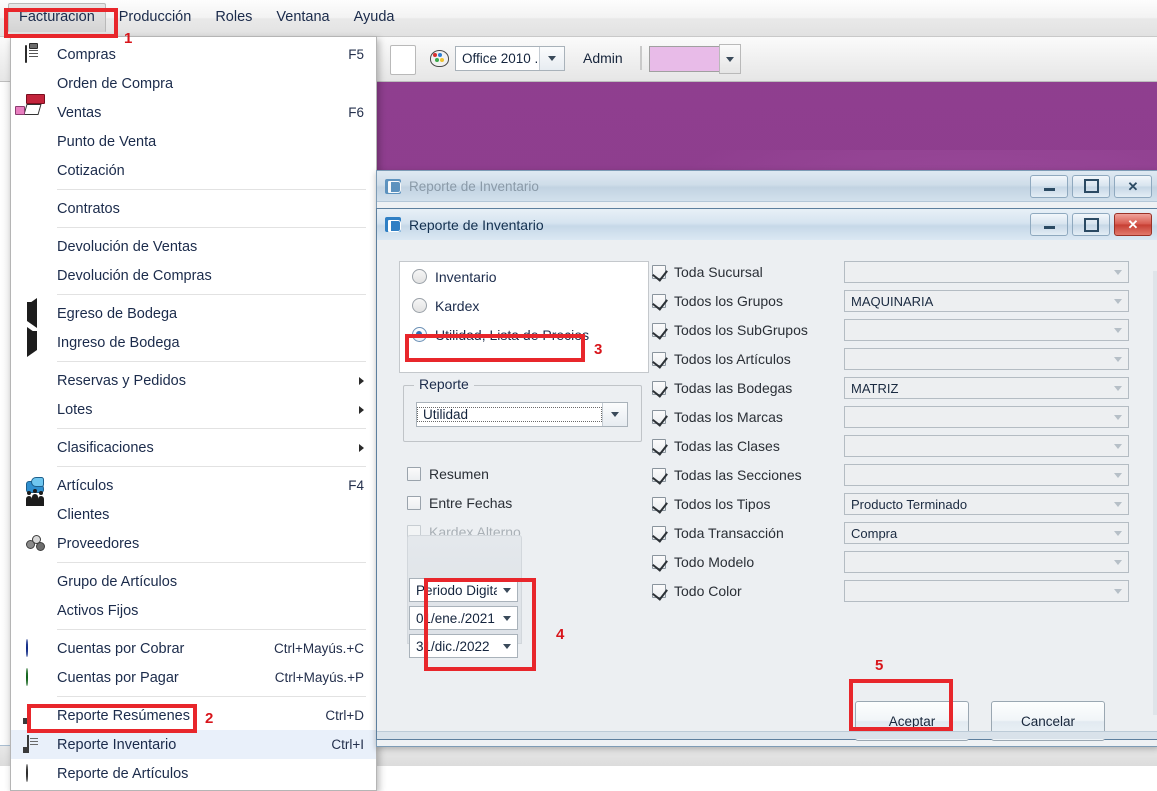 The height and width of the screenshot is (791, 1157). Describe the element at coordinates (193, 246) in the screenshot. I see `menu-item-devolucion-de-ventas: Devolución de Ventas` at that location.